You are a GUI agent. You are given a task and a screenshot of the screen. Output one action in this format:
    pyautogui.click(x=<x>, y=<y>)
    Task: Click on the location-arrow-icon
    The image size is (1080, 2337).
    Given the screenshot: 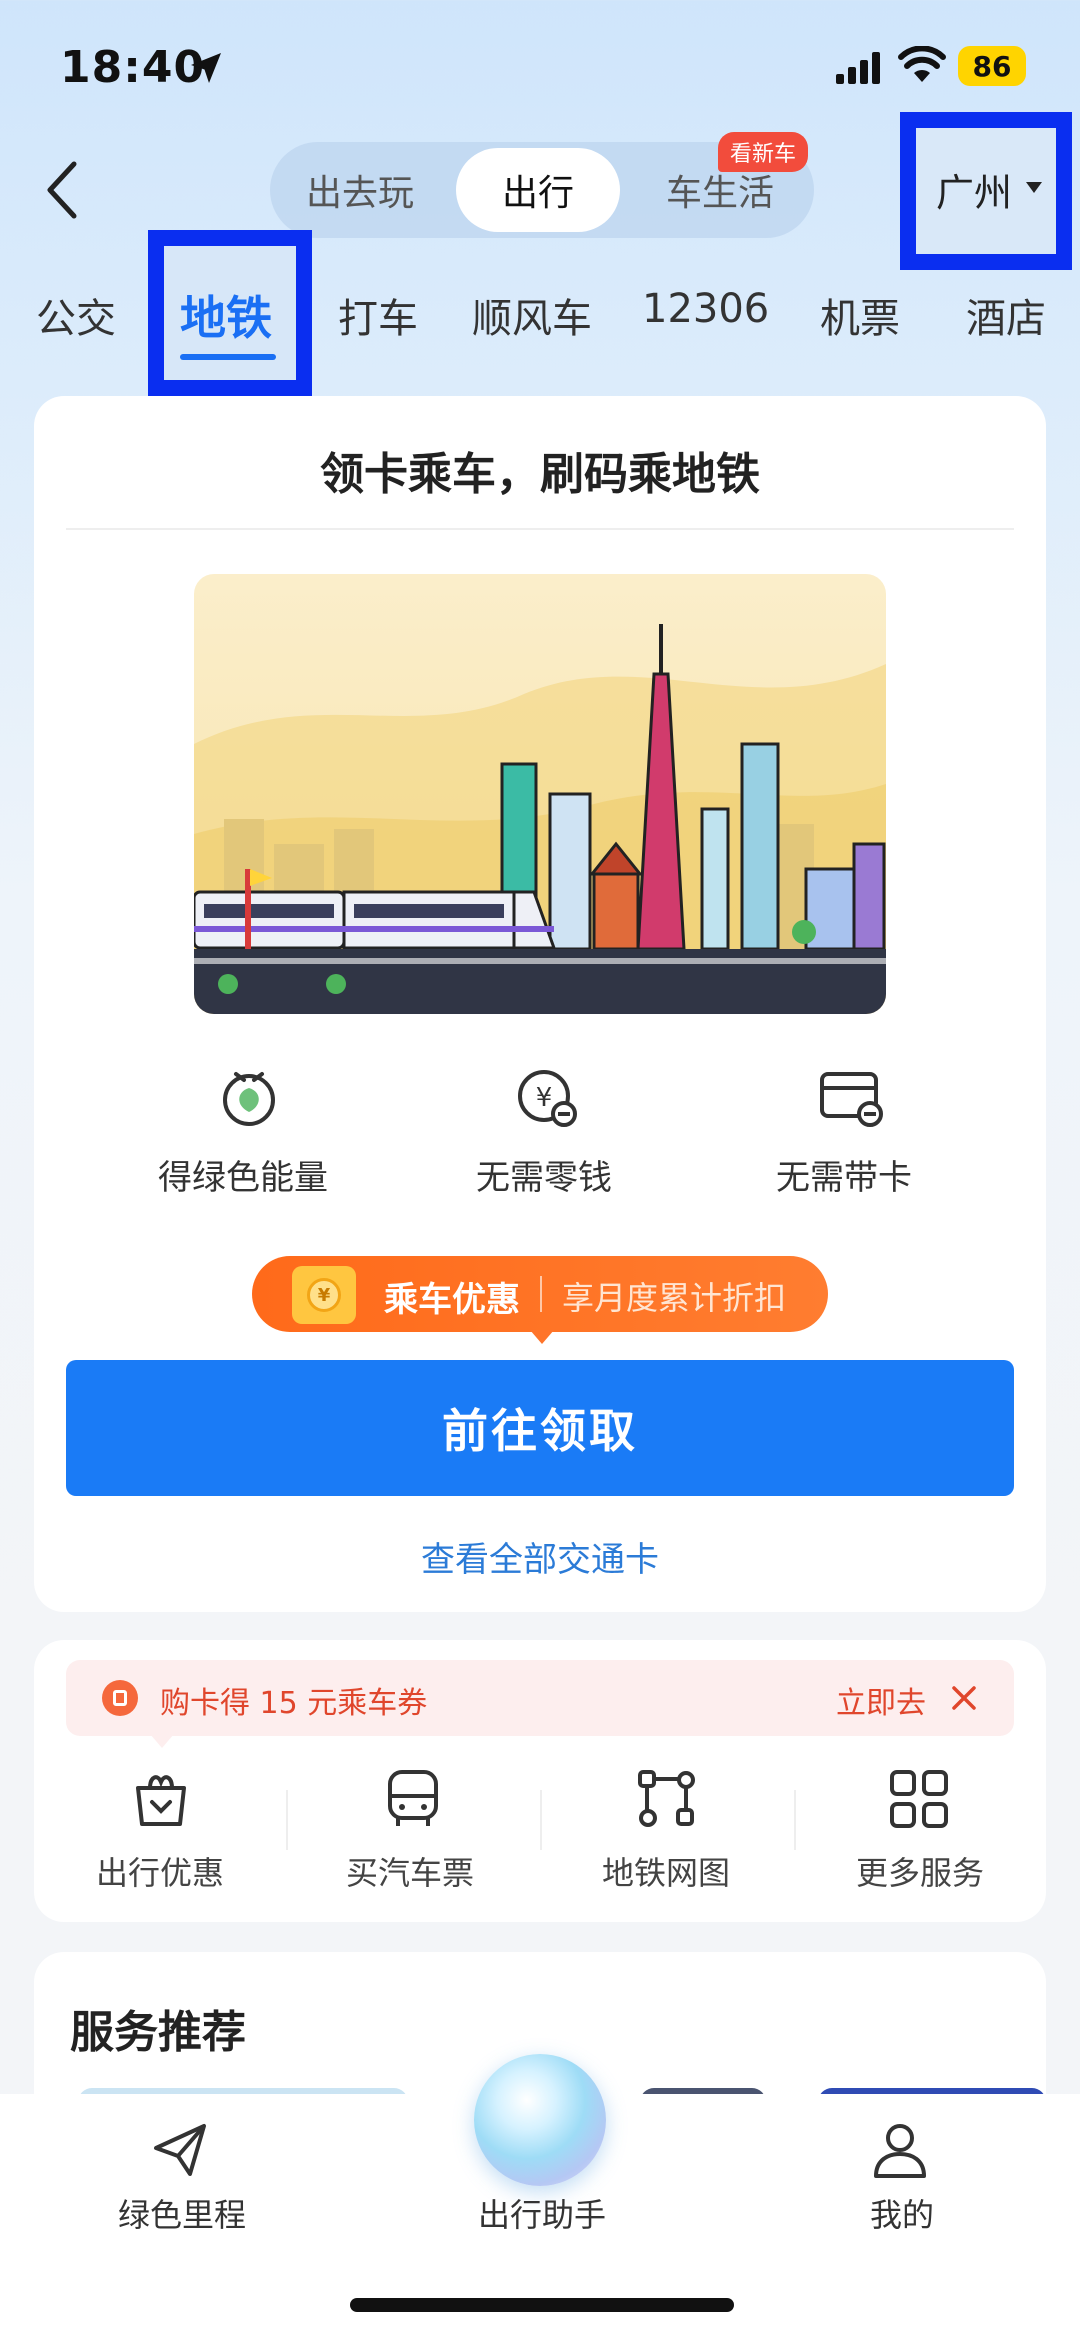 What is the action you would take?
    pyautogui.click(x=206, y=68)
    